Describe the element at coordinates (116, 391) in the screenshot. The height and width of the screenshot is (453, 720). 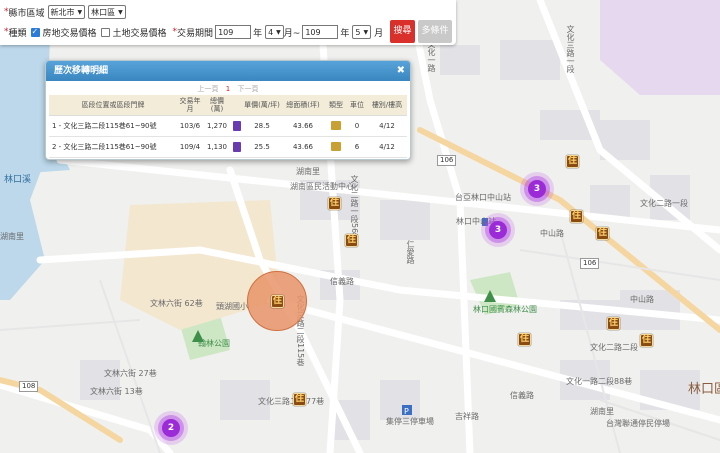
I see `map-label-wenlin-13: 文林六街 13巷` at that location.